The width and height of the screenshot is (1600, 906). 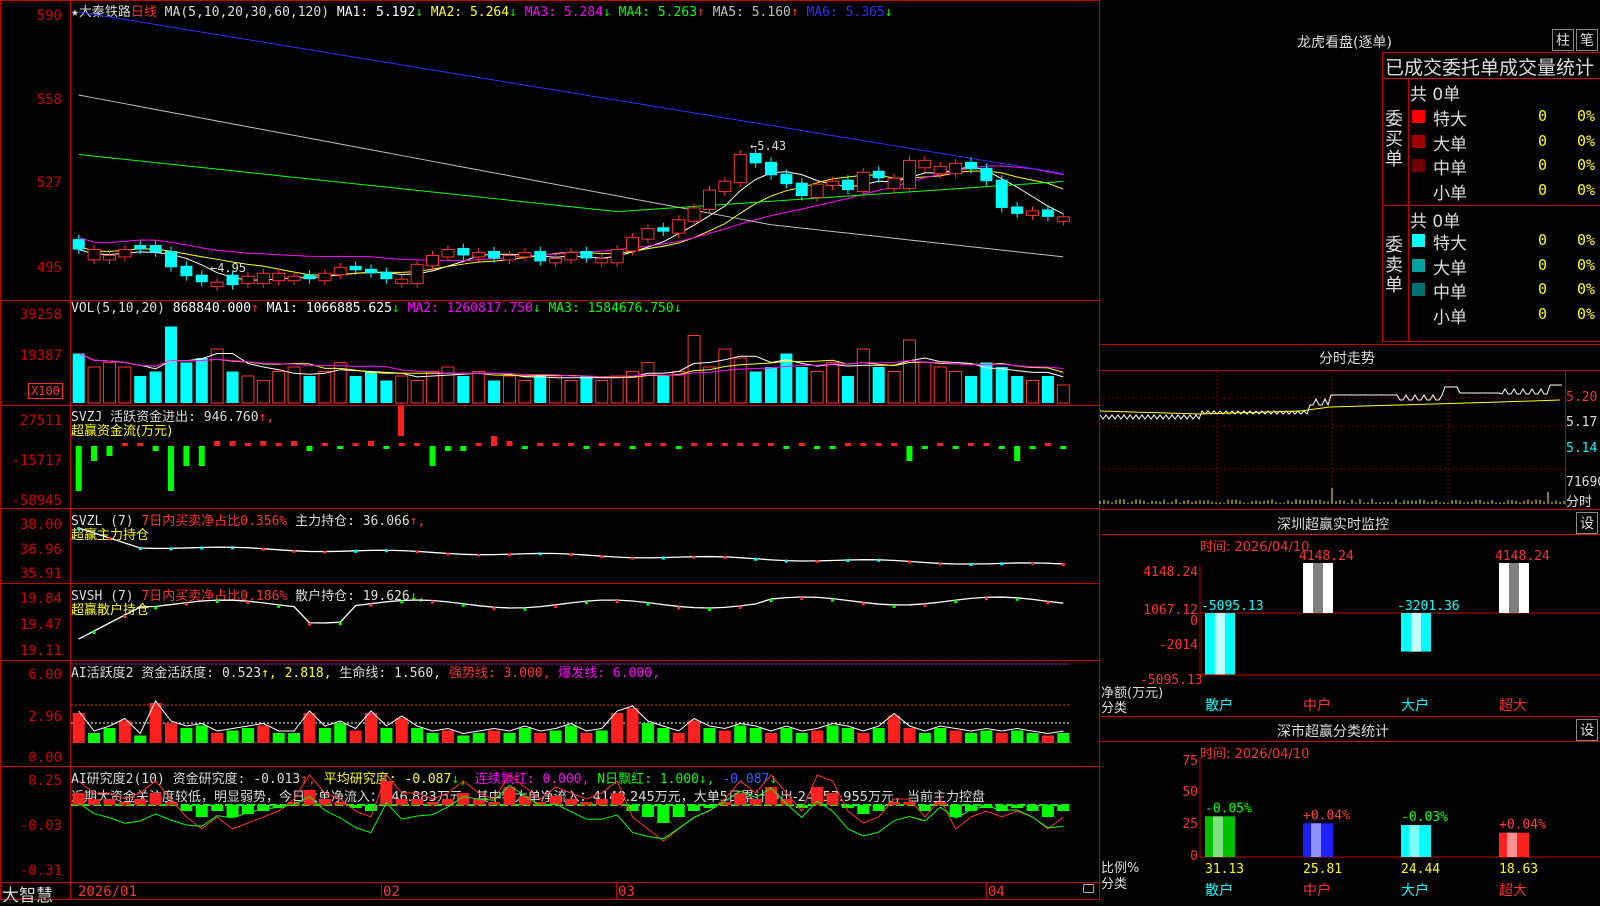 I want to click on order-row-count: 0, so click(x=1542, y=165).